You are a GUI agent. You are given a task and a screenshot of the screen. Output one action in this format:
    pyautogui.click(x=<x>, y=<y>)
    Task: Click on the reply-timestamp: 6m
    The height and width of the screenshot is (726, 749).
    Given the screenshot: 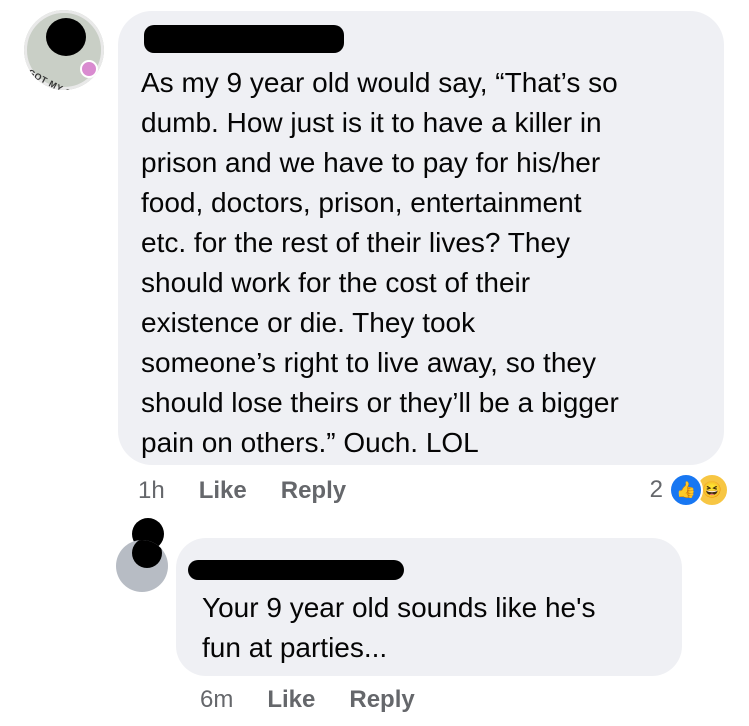 What is the action you would take?
    pyautogui.click(x=216, y=700)
    